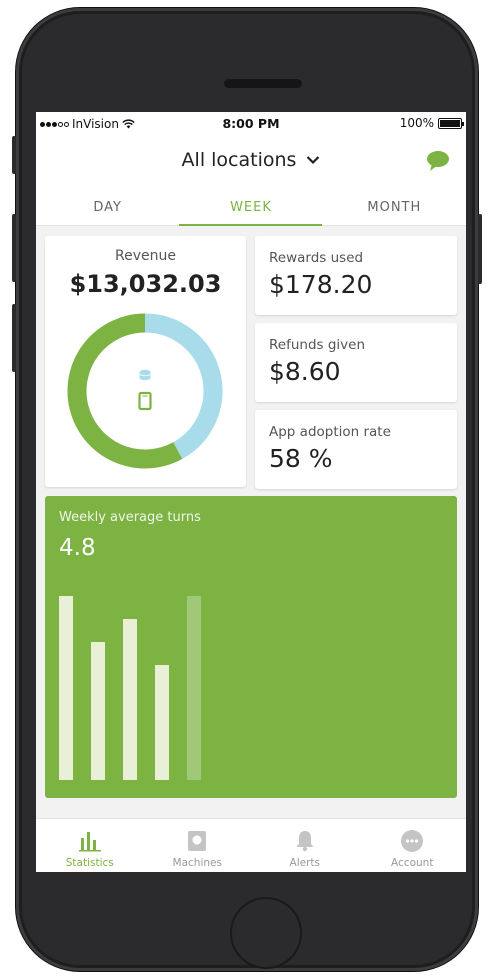 This screenshot has width=492, height=979. I want to click on revenue-card: Revenue $13,032.03, so click(145, 361).